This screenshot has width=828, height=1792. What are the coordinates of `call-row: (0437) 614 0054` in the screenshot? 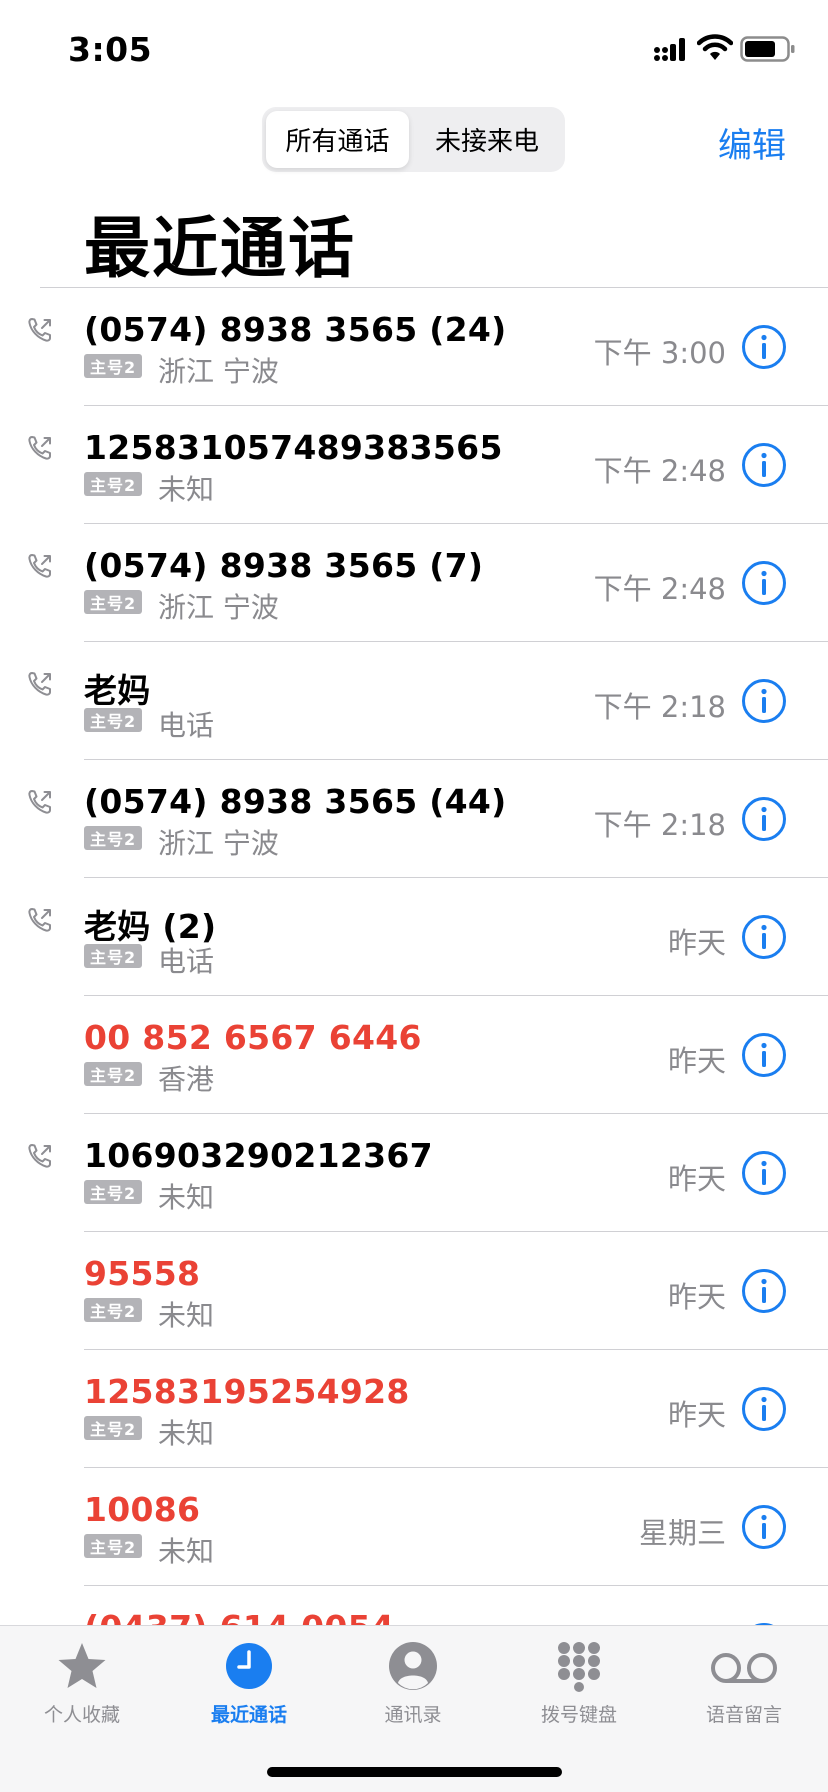 It's located at (414, 1605).